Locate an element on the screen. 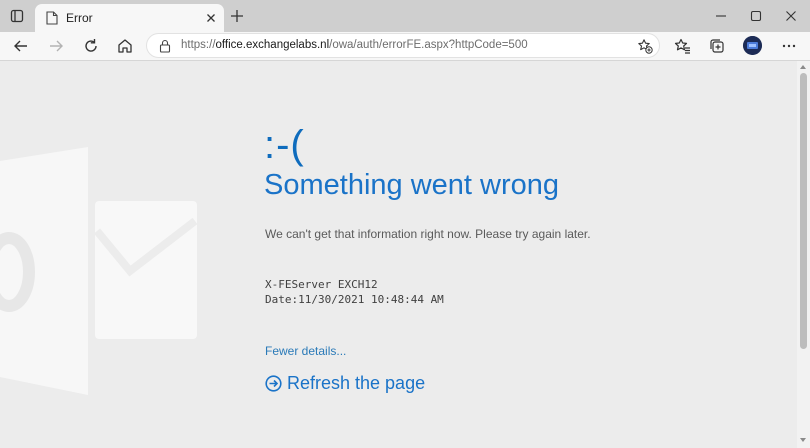 The image size is (810, 448). page-title: Something went wrong is located at coordinates (411, 185).